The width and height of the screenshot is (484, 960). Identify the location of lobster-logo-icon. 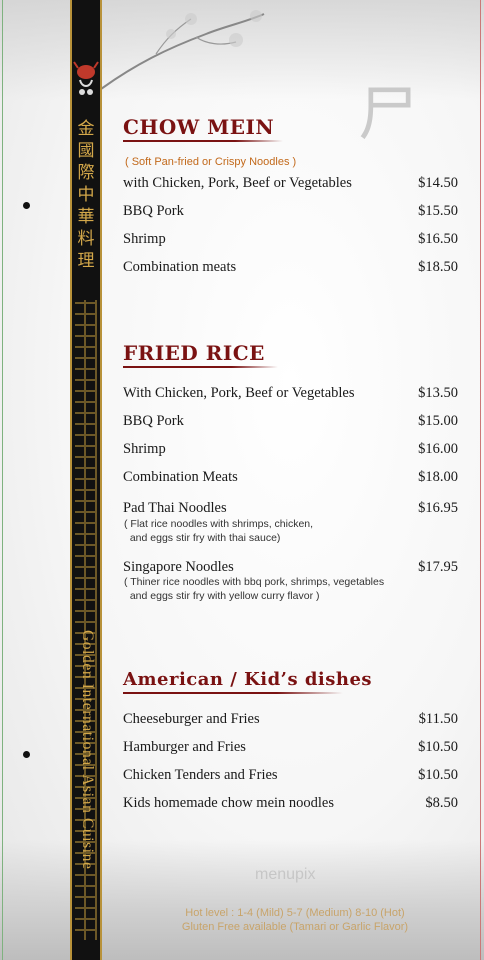
(86, 78).